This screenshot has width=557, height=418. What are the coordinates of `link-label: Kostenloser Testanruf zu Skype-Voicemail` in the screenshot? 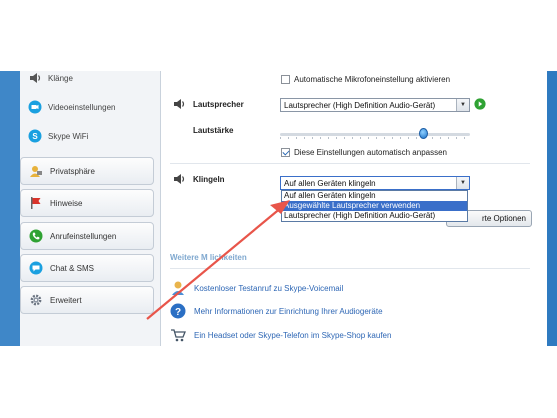 It's located at (269, 288).